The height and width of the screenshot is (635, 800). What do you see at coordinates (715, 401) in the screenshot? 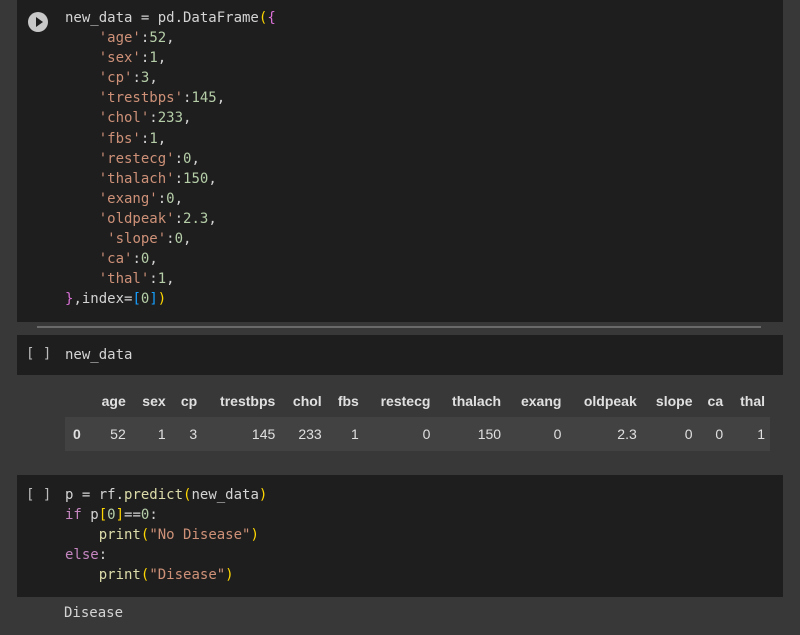
I see `column-header: ca` at bounding box center [715, 401].